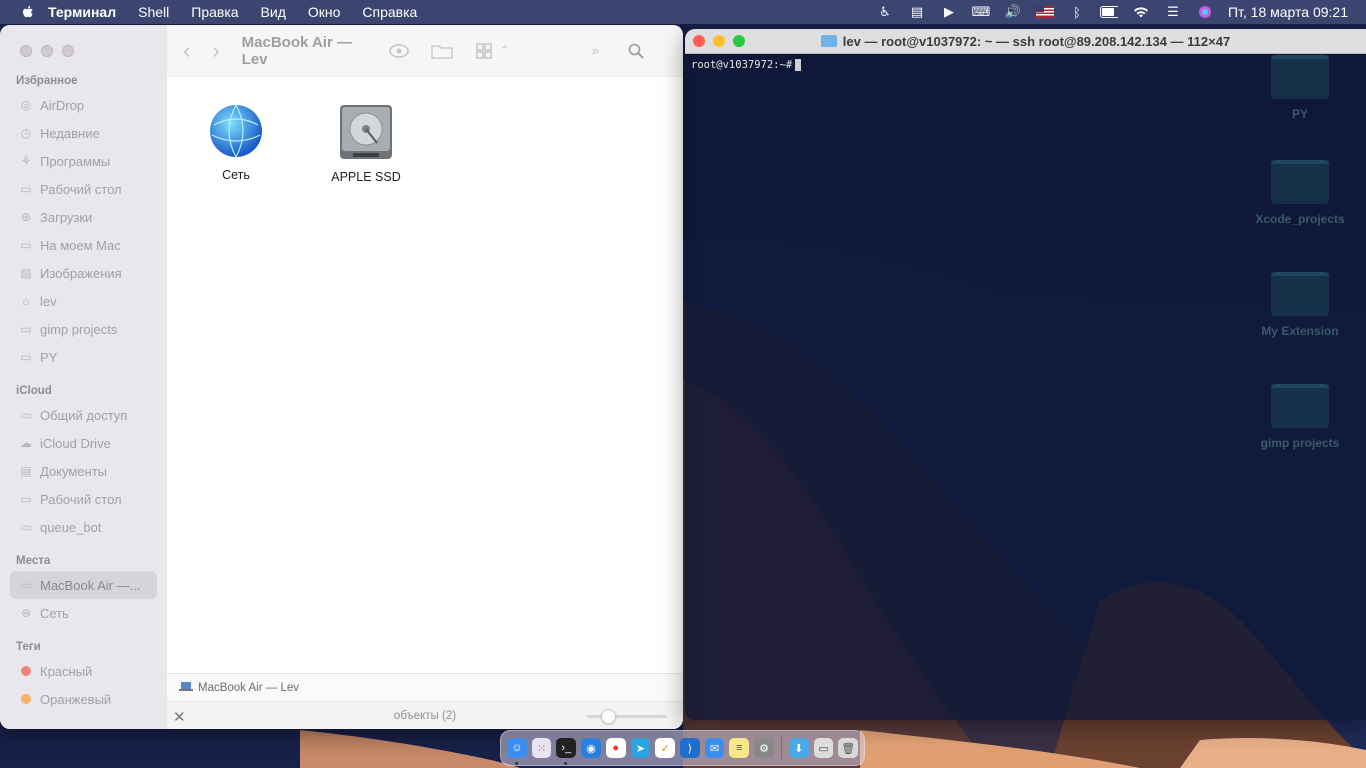  Describe the element at coordinates (236, 131) in the screenshot. I see `network-globe-icon` at that location.